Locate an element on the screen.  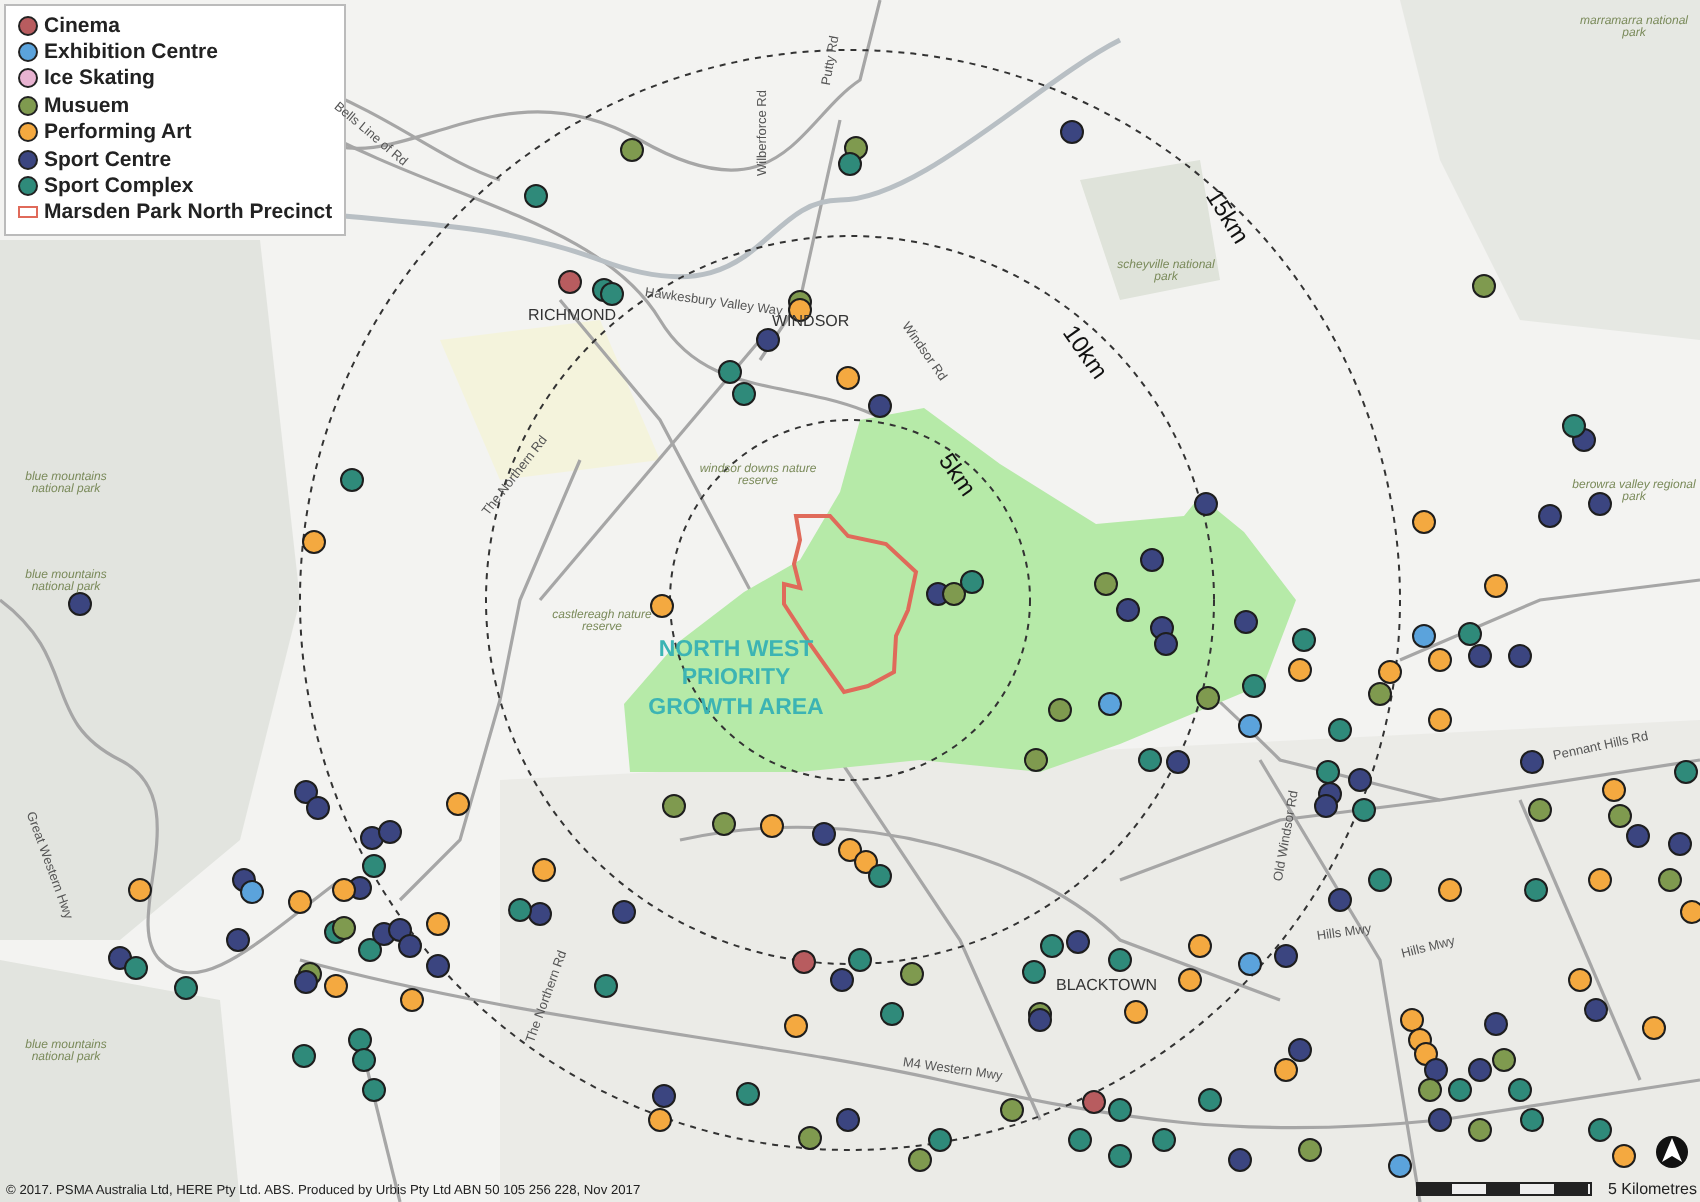
place-label: BLACKTOWN is located at coordinates (1107, 985).